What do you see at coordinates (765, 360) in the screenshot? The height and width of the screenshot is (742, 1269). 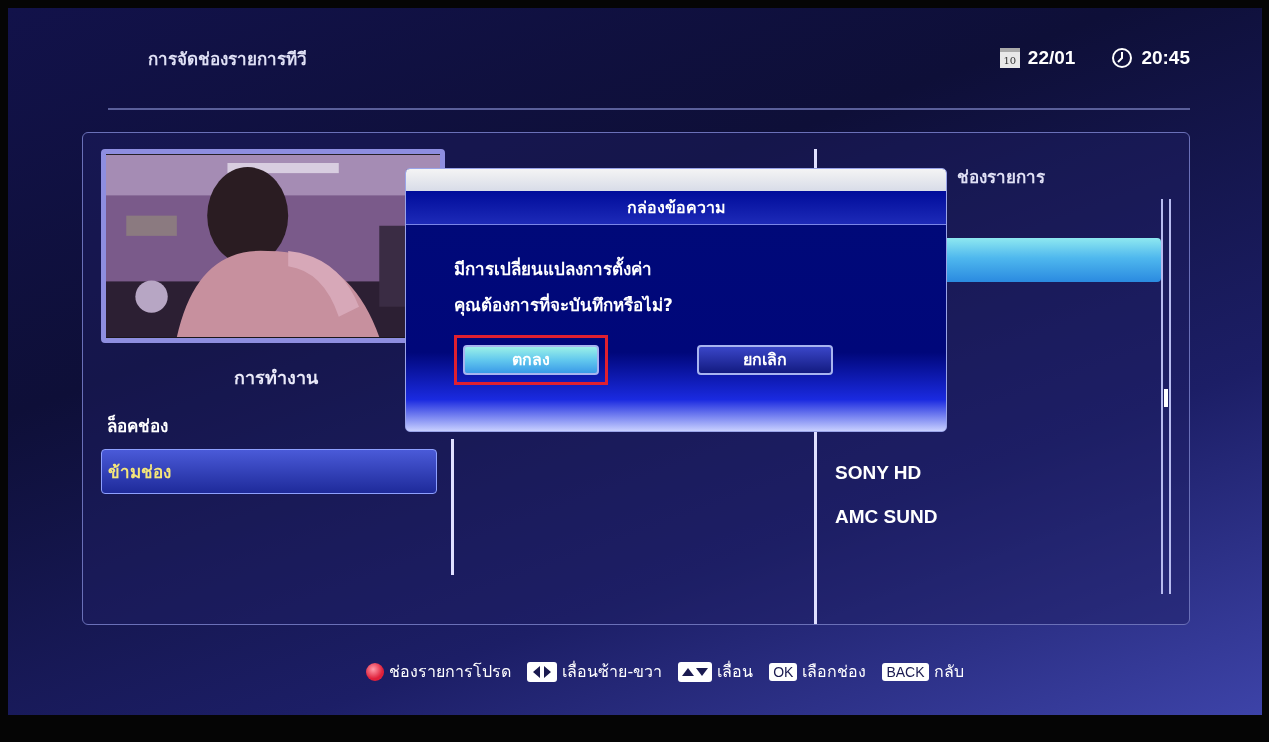 I see `cancel-button: ยกเลิก` at bounding box center [765, 360].